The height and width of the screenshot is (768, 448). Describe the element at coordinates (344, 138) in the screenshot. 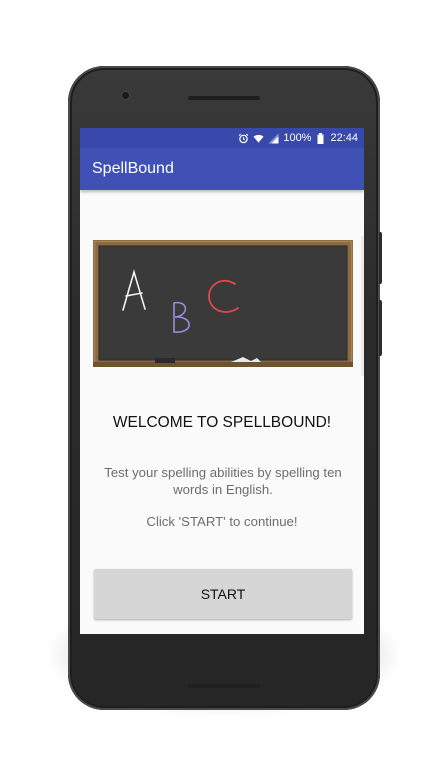

I see `status-time: 22:44` at that location.